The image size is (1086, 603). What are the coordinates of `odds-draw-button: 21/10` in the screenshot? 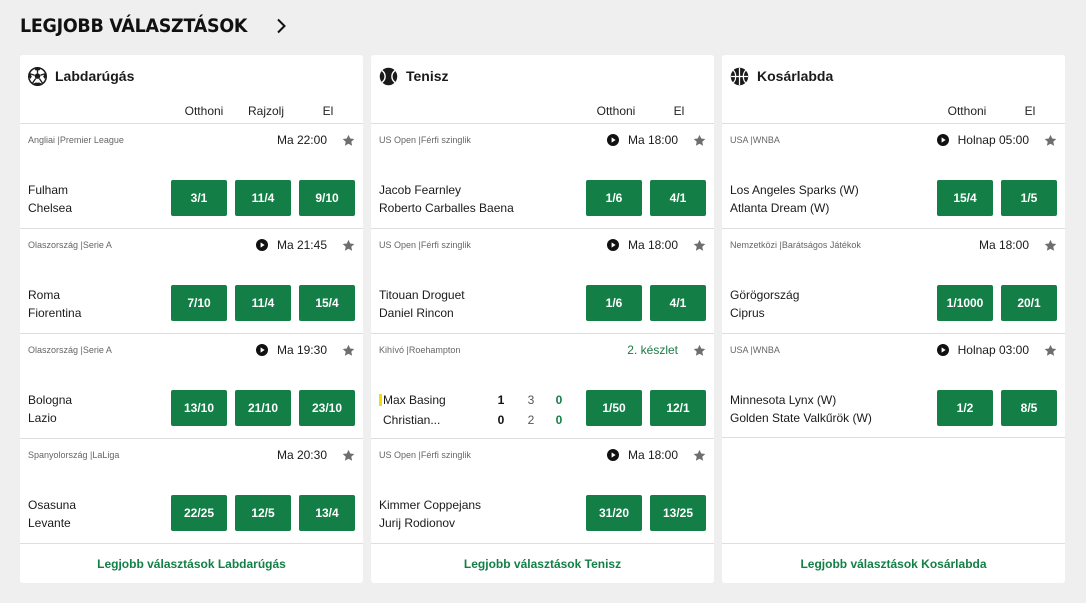 It's located at (263, 408).